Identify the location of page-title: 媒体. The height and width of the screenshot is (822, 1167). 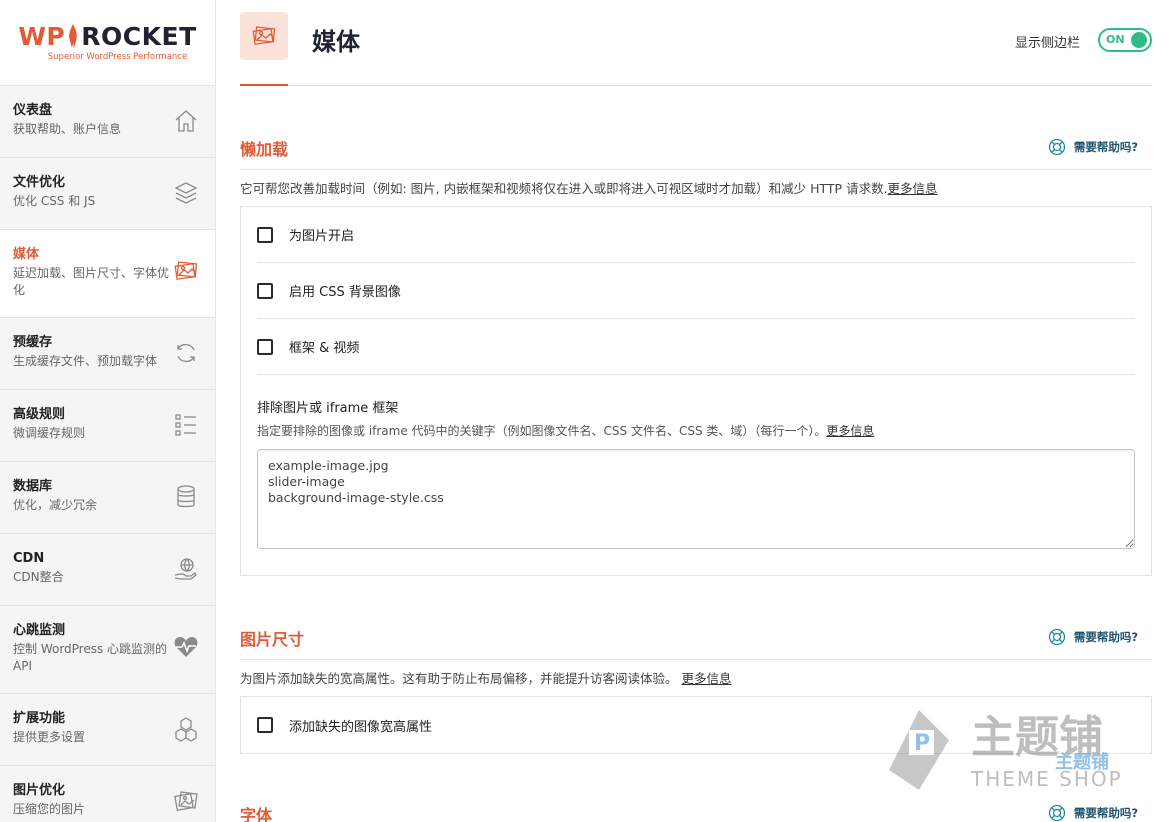
(336, 42).